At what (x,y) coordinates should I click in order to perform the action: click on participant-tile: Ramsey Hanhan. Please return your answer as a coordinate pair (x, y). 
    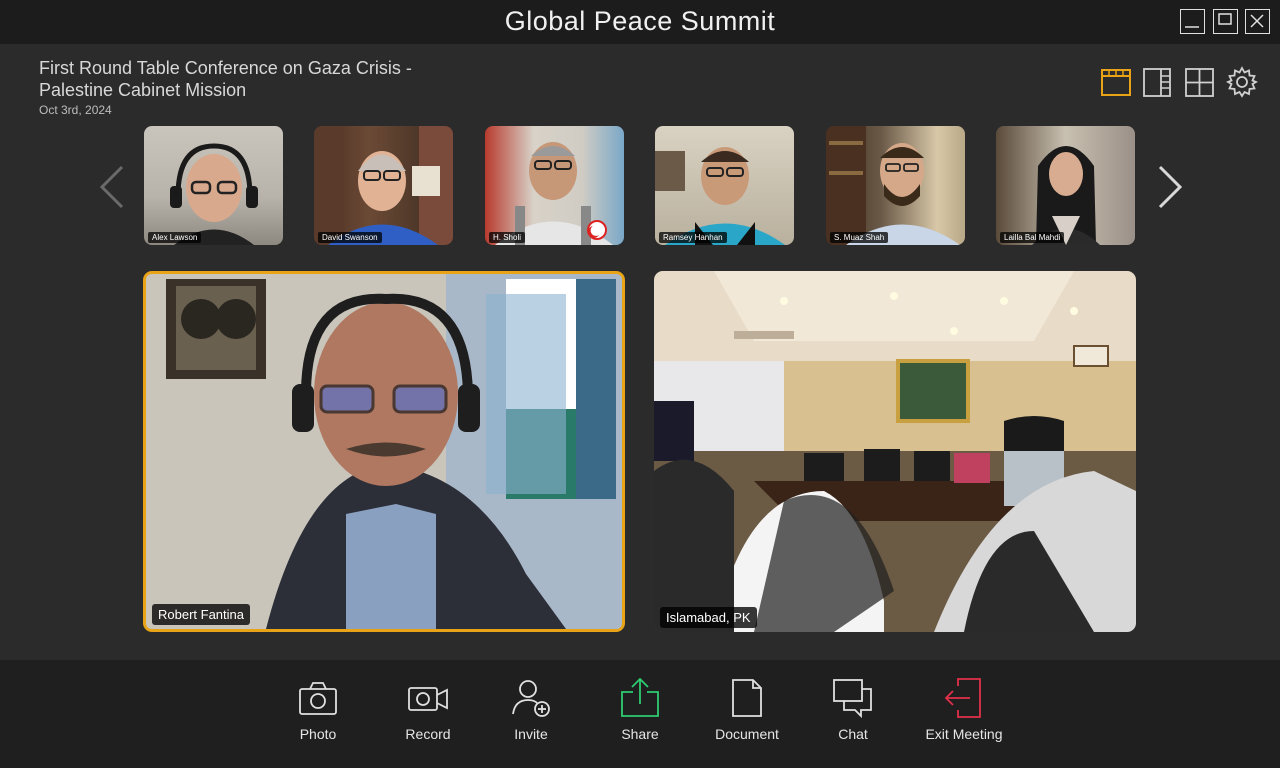
    Looking at the image, I should click on (724, 185).